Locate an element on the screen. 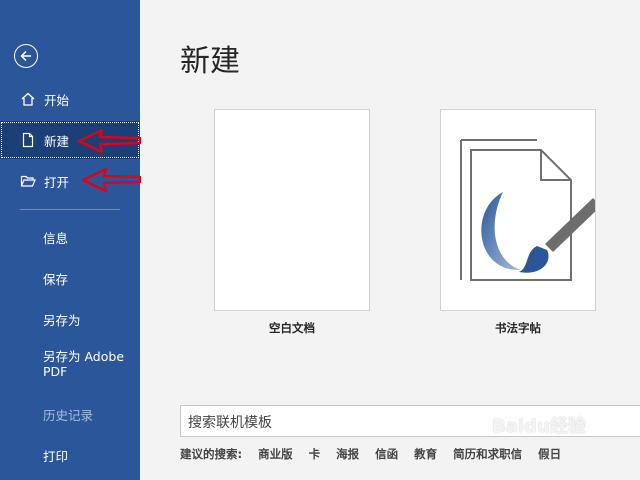  suggested-link-education: 教育 is located at coordinates (425, 454).